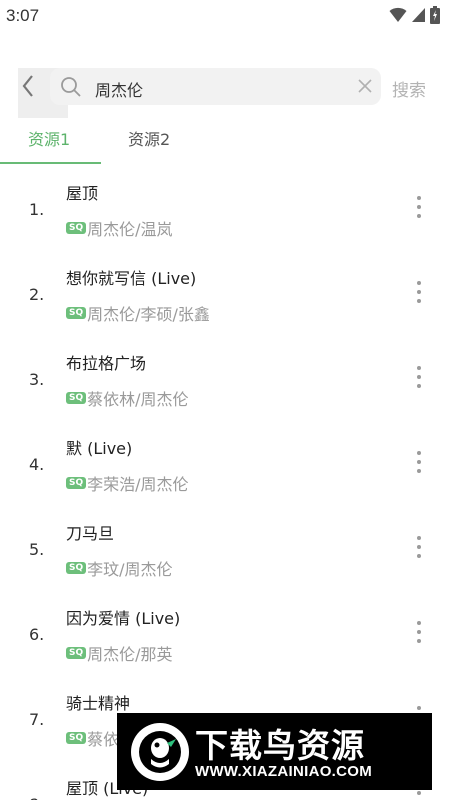  What do you see at coordinates (37, 294) in the screenshot?
I see `song-number: 2.` at bounding box center [37, 294].